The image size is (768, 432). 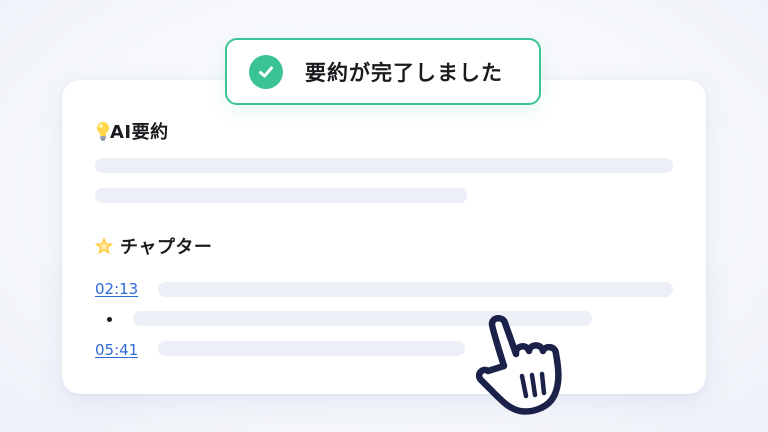 I want to click on toast-message: 要約が完了しました, so click(x=404, y=72).